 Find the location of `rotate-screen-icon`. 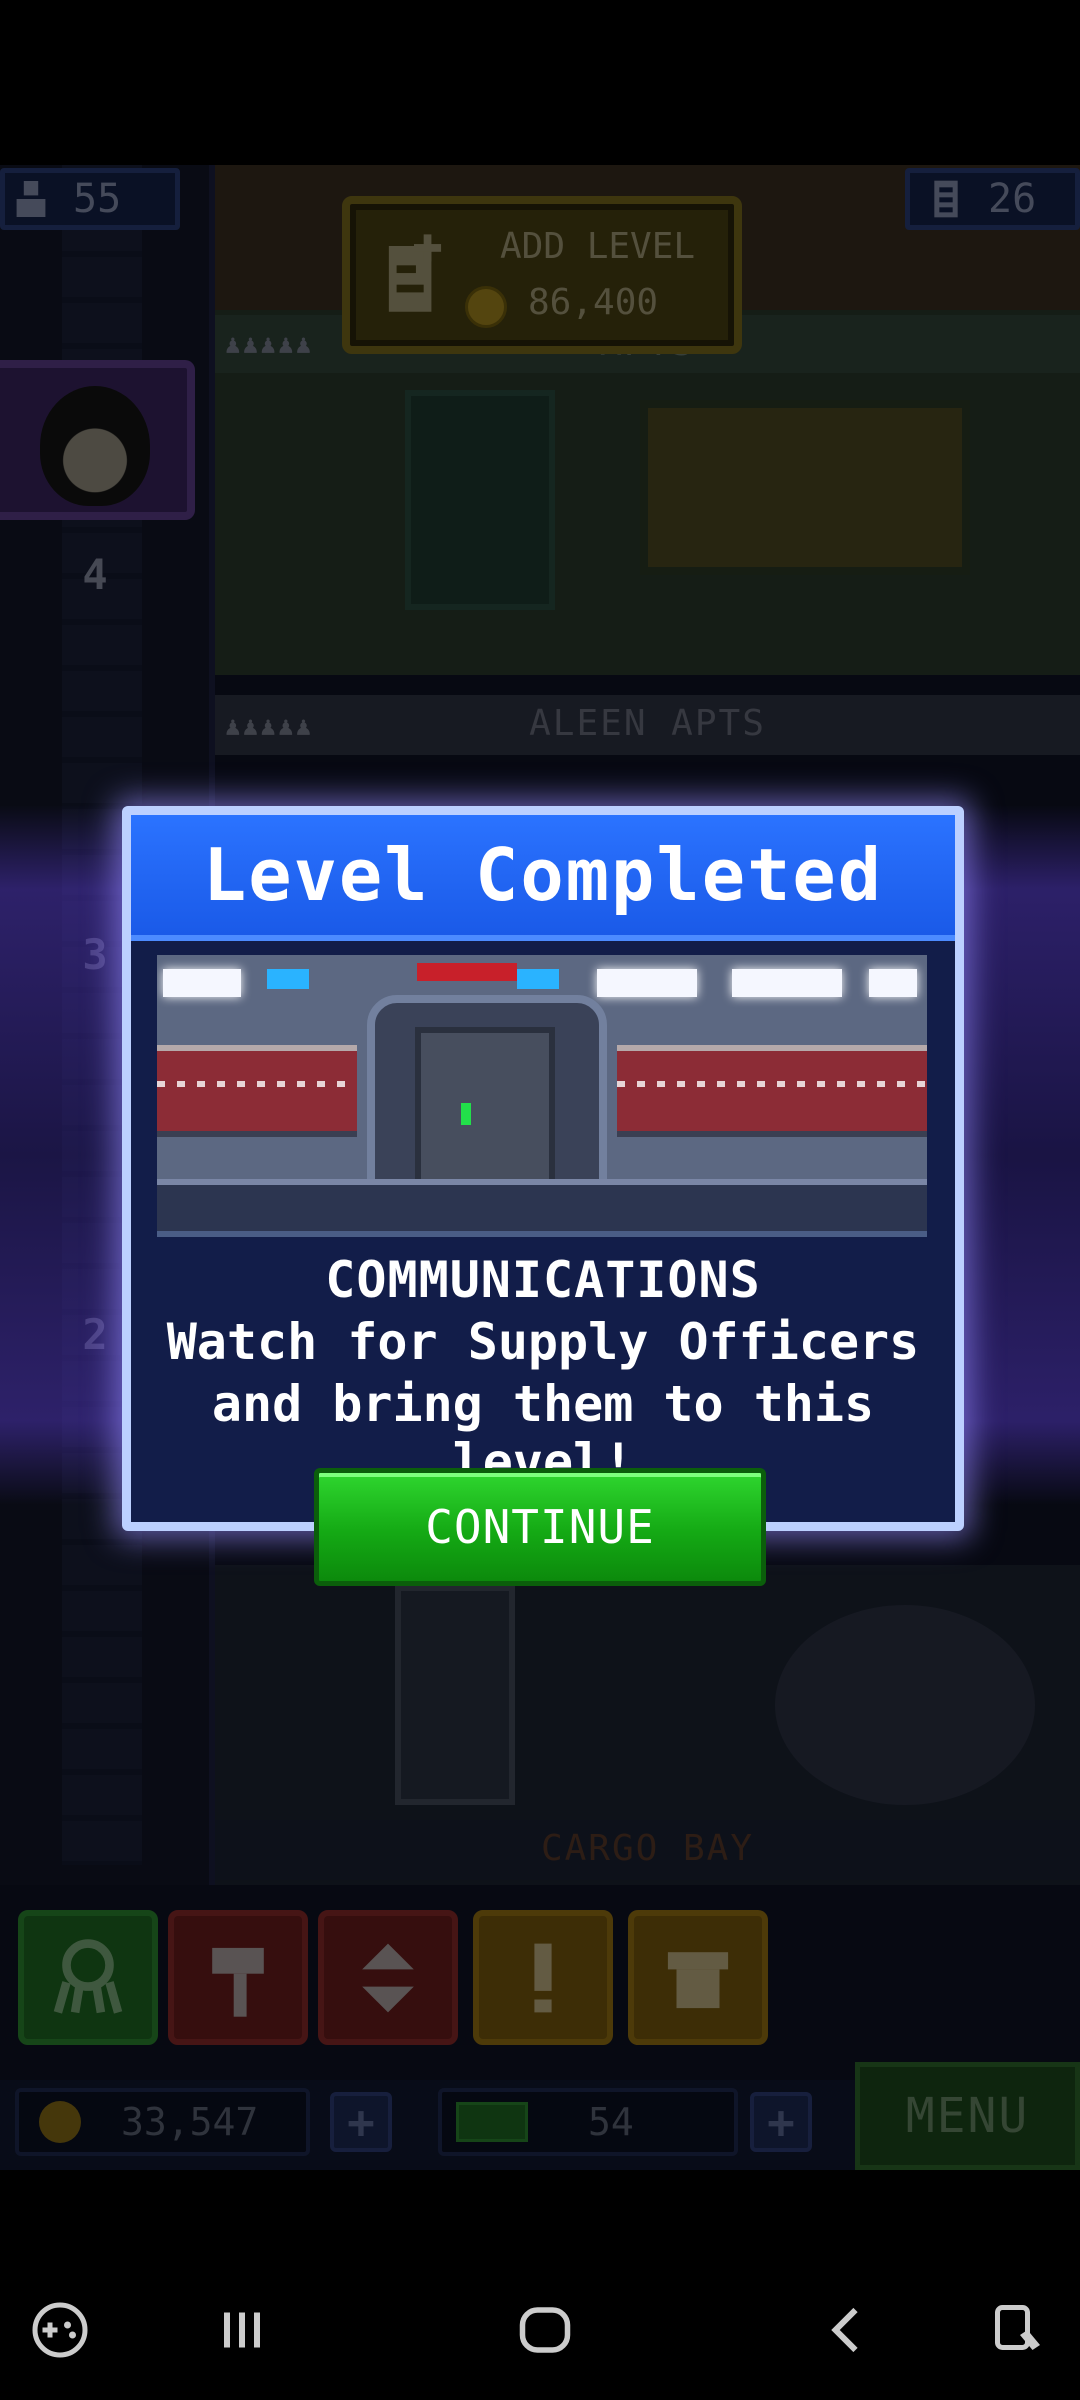

rotate-screen-icon is located at coordinates (1017, 2327).